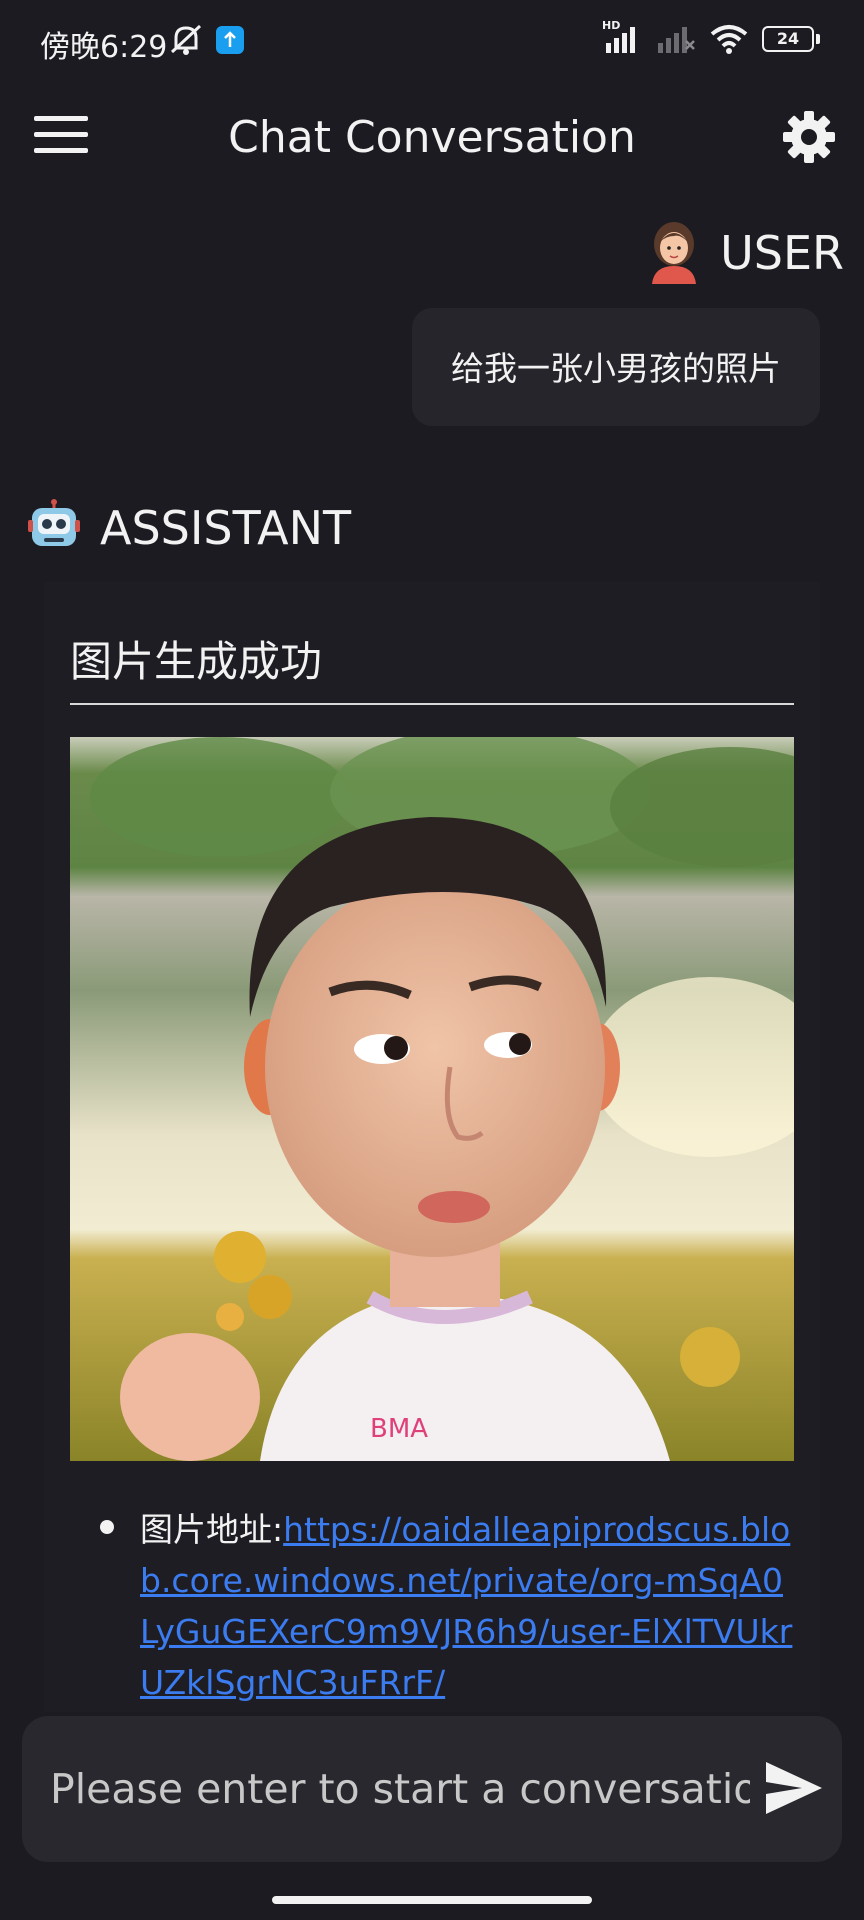  Describe the element at coordinates (616, 367) in the screenshot. I see `user-message-bubble: 给我一张小男孩的照片` at that location.